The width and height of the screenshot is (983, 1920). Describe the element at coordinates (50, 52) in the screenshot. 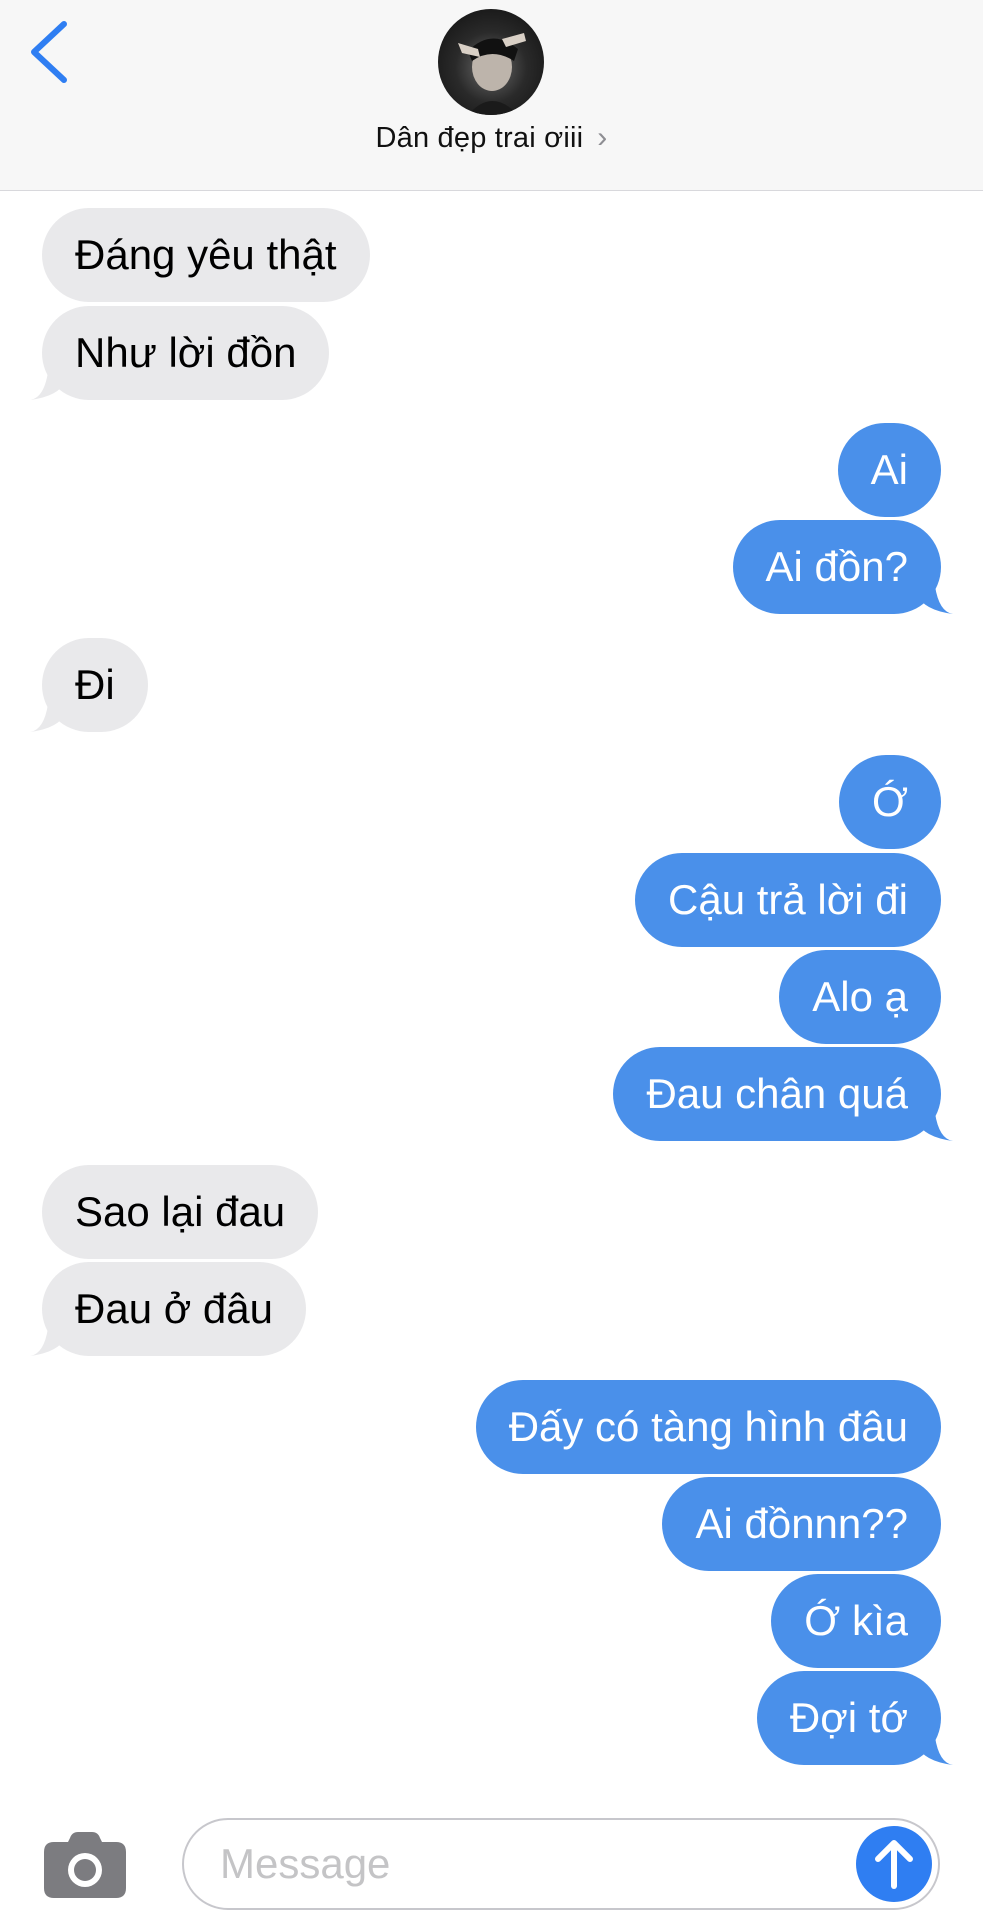

I see `chevron-left-icon` at that location.